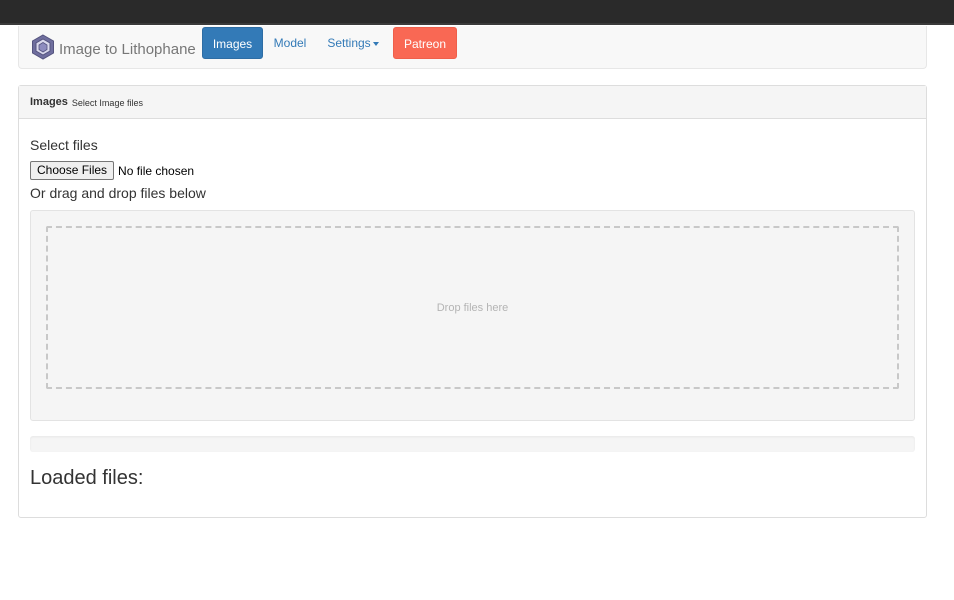 The width and height of the screenshot is (954, 600). I want to click on panel-subtitle: Select Image files, so click(107, 103).